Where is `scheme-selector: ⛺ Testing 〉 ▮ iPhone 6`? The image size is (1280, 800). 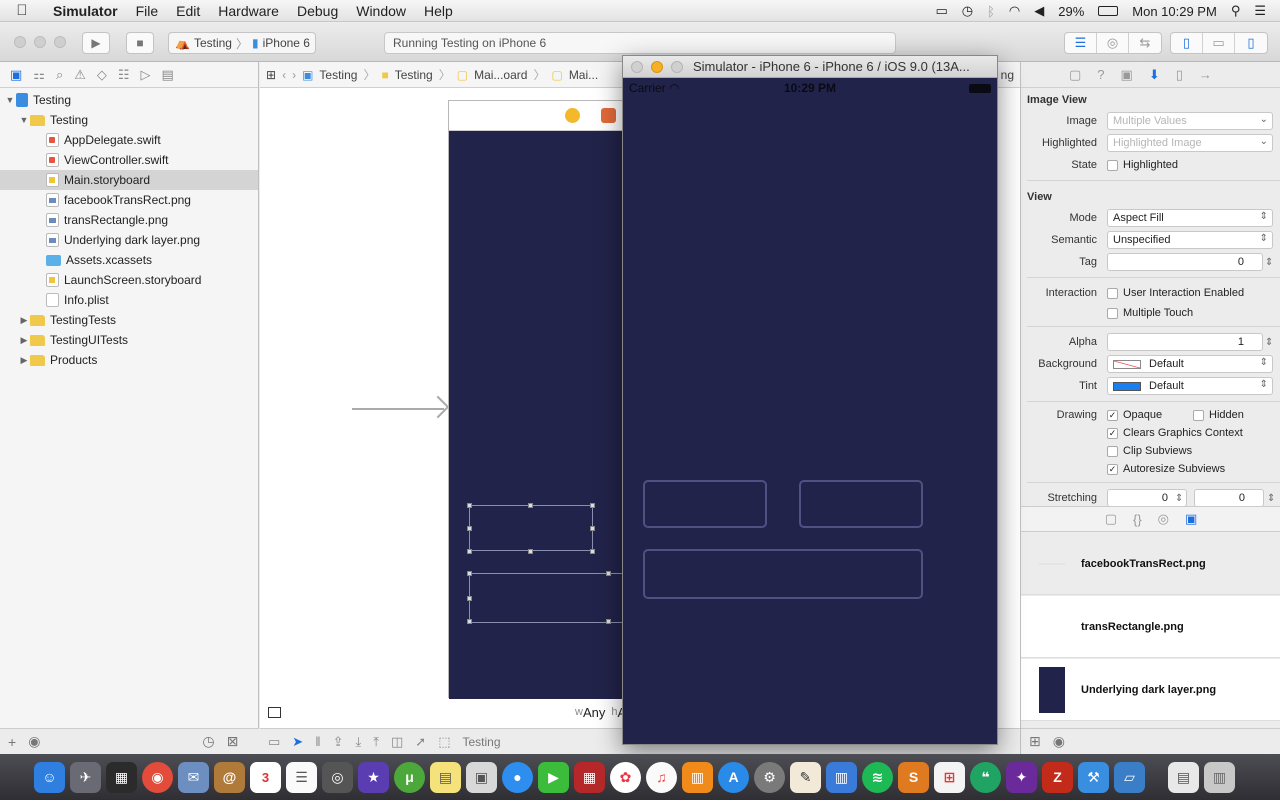
scheme-selector: ⛺ Testing 〉 ▮ iPhone 6 is located at coordinates (242, 43).